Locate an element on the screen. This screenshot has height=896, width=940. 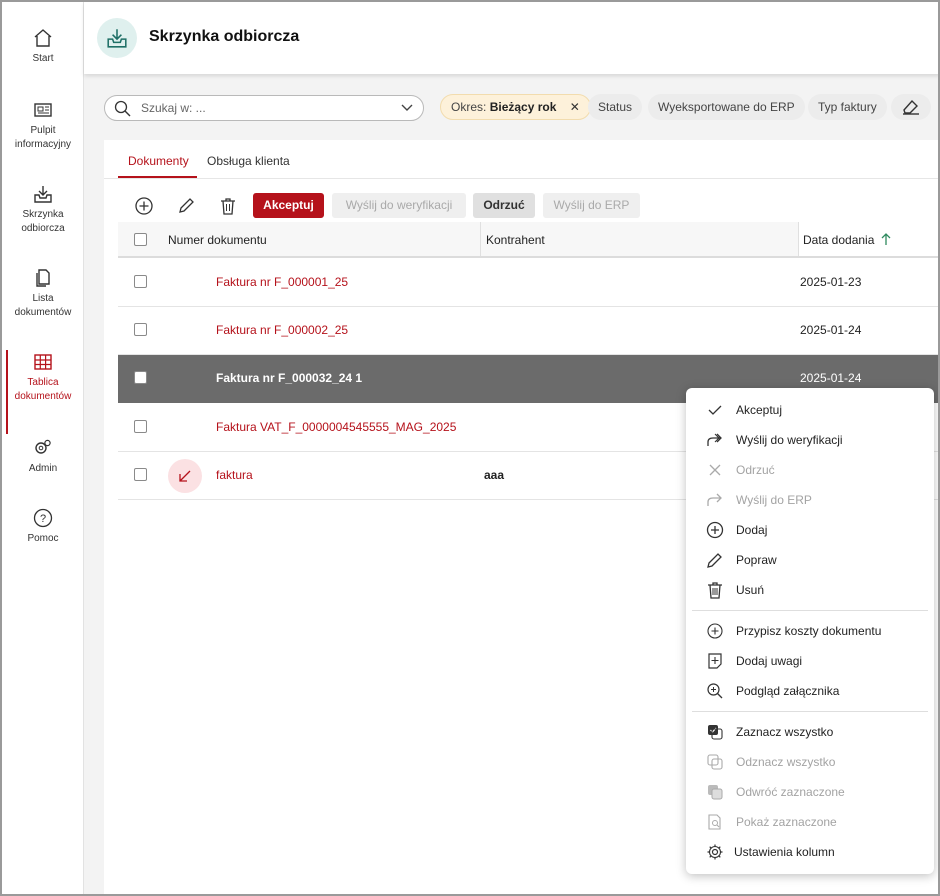
menu-item-show-selected: Pokaż zaznaczone is located at coordinates (810, 822).